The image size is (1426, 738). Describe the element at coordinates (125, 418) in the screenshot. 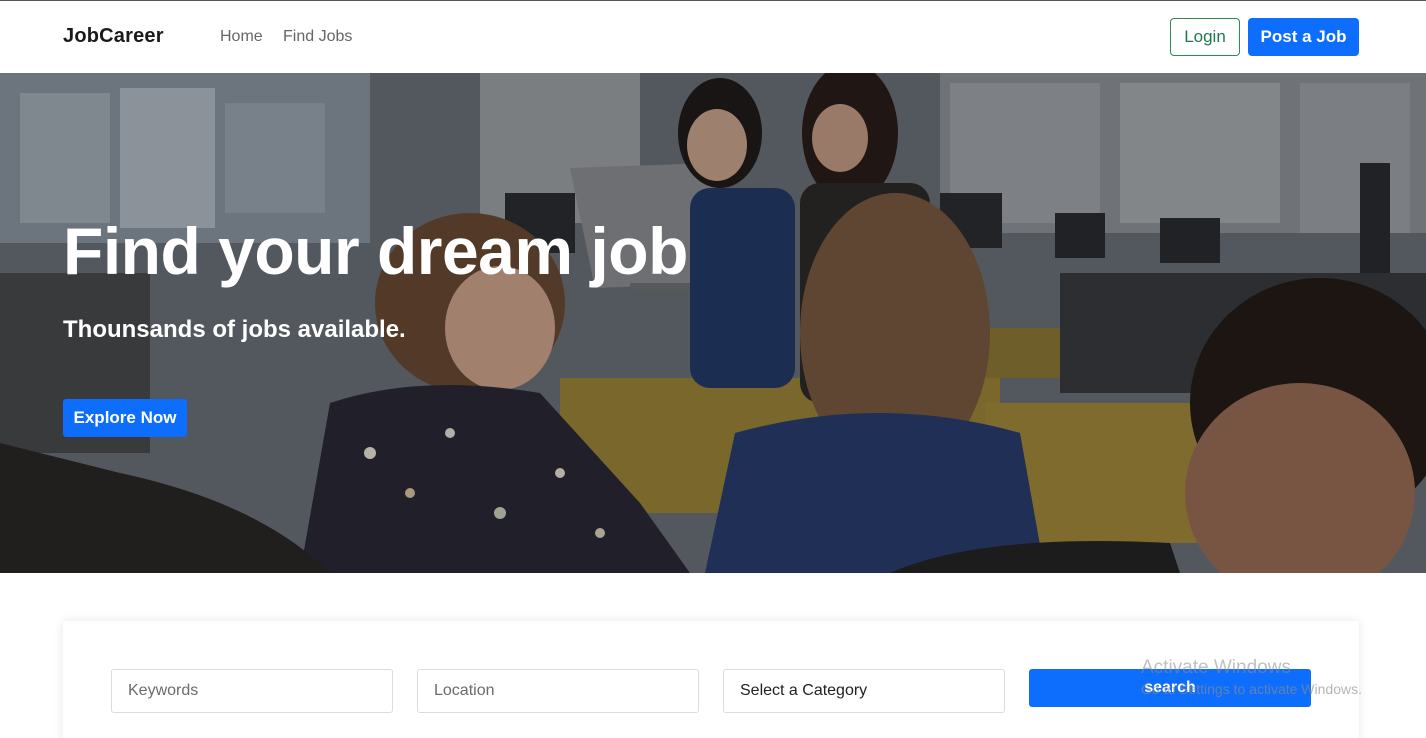

I see `explore-now-button: Explore Now` at that location.